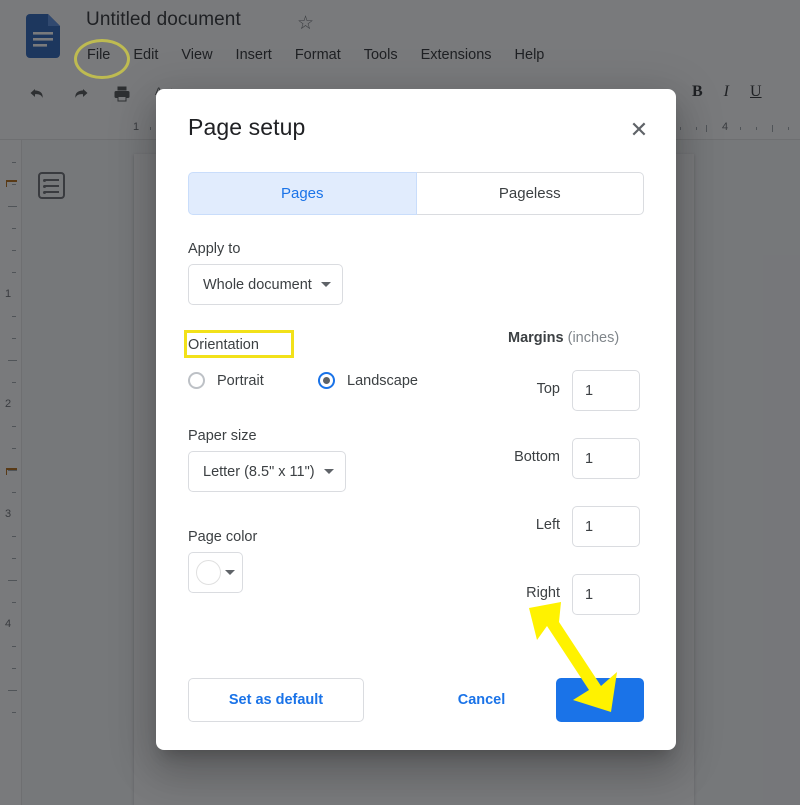 The height and width of the screenshot is (805, 800). I want to click on dialog-title: Page setup, so click(247, 127).